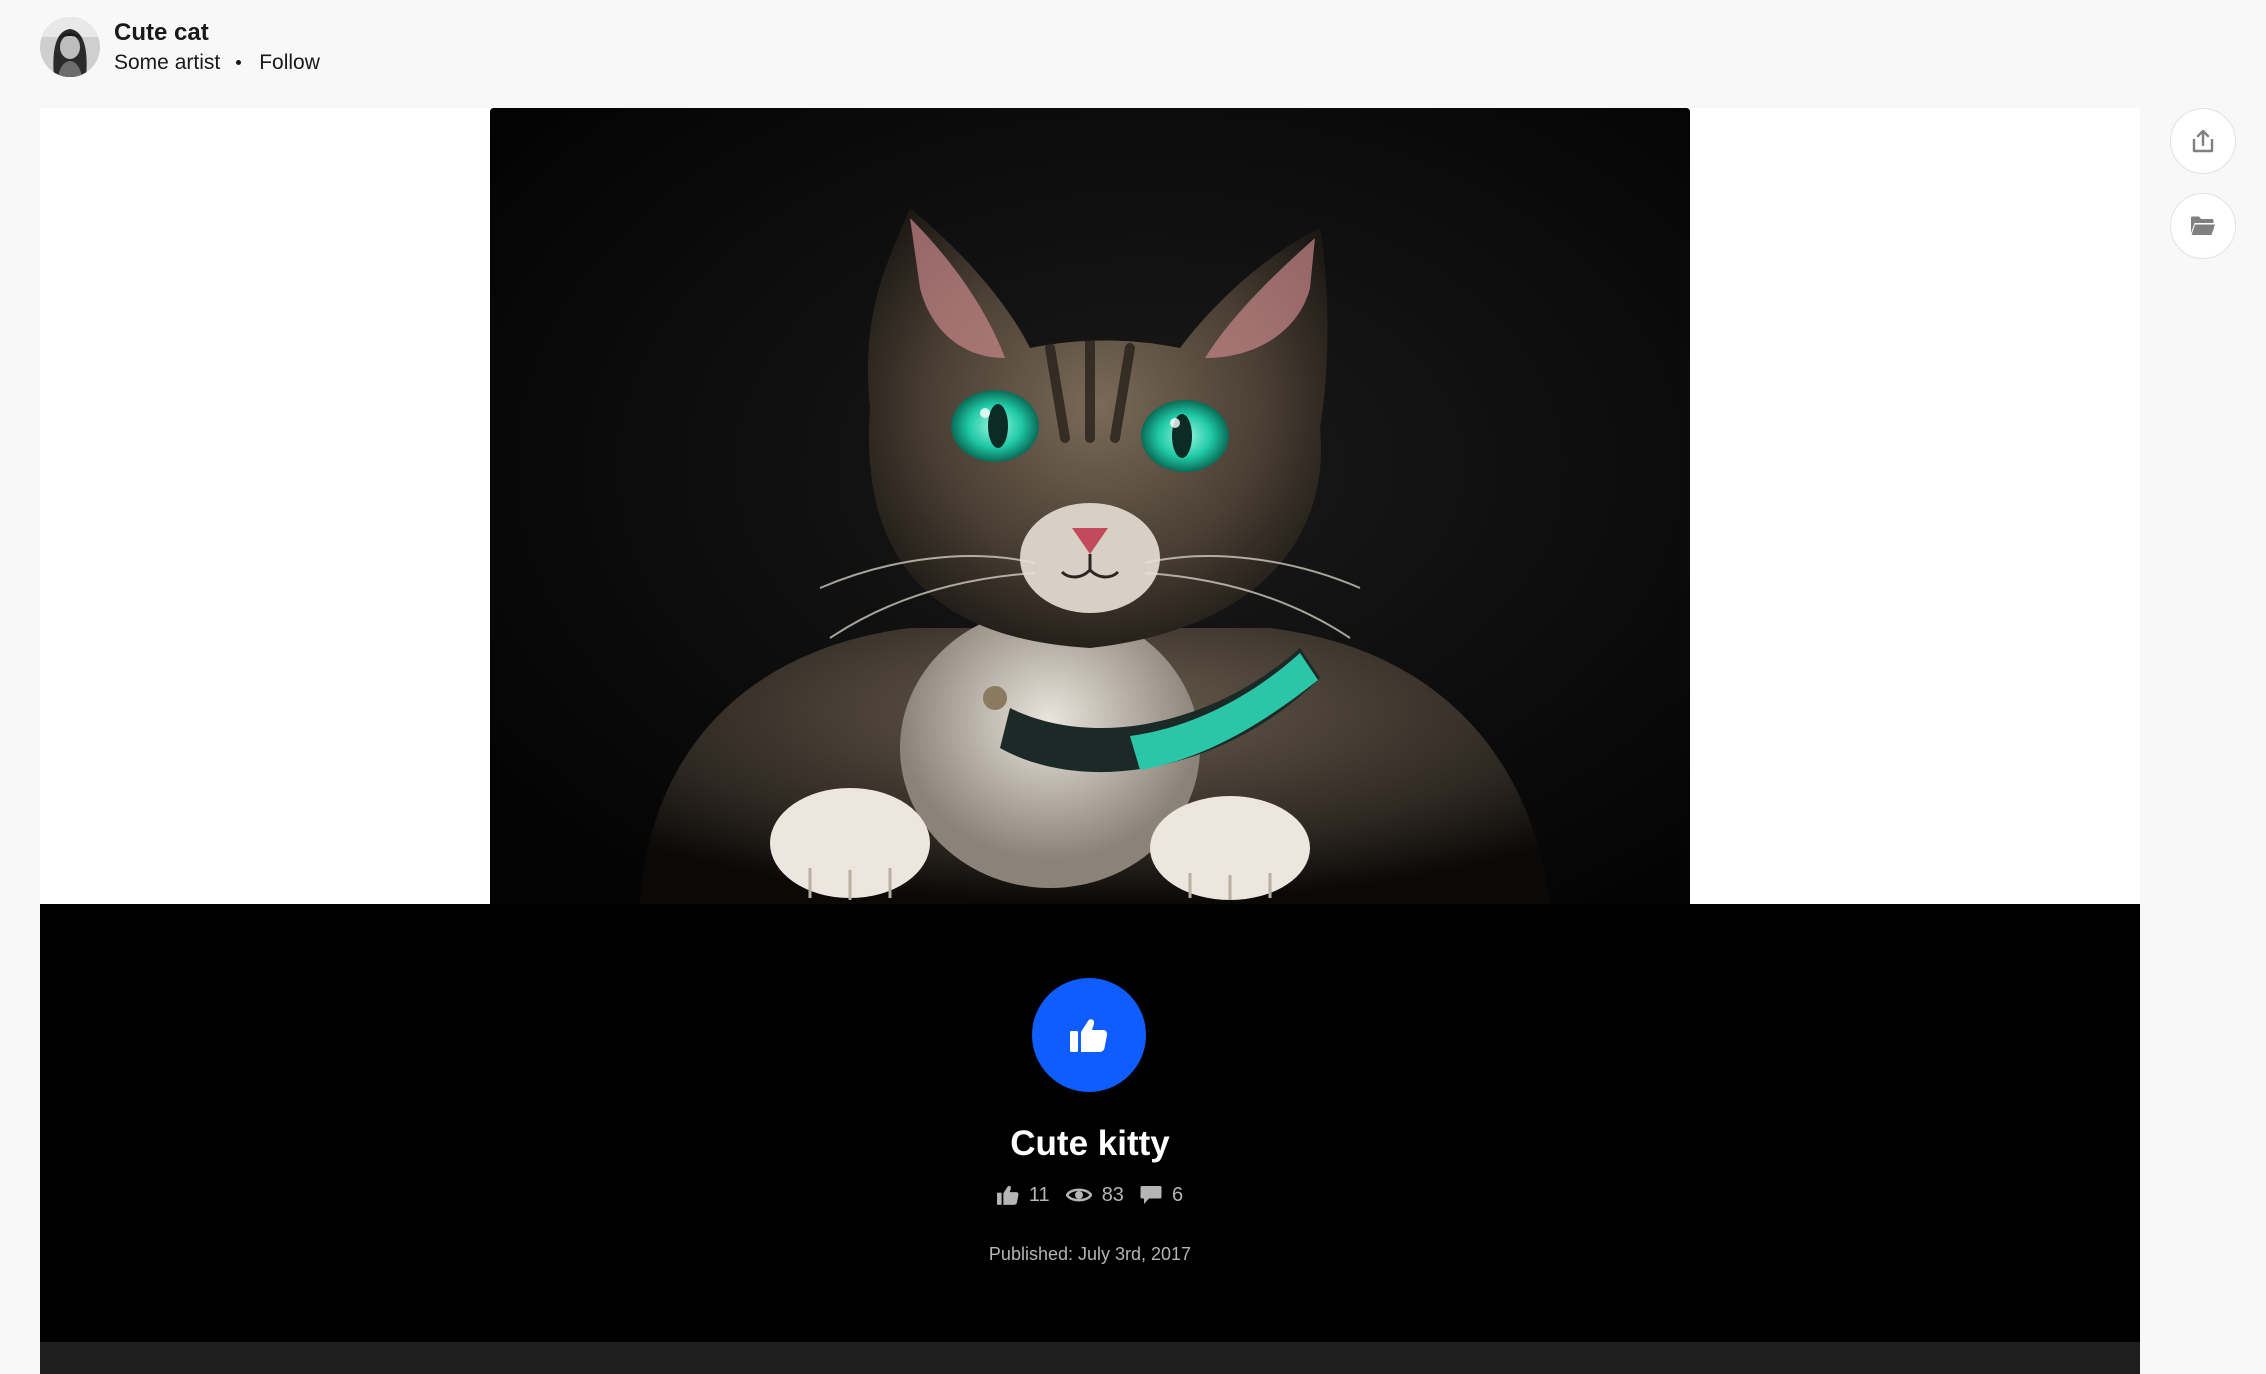 This screenshot has width=2266, height=1374. What do you see at coordinates (167, 63) in the screenshot?
I see `owner-name-link: Some artist` at bounding box center [167, 63].